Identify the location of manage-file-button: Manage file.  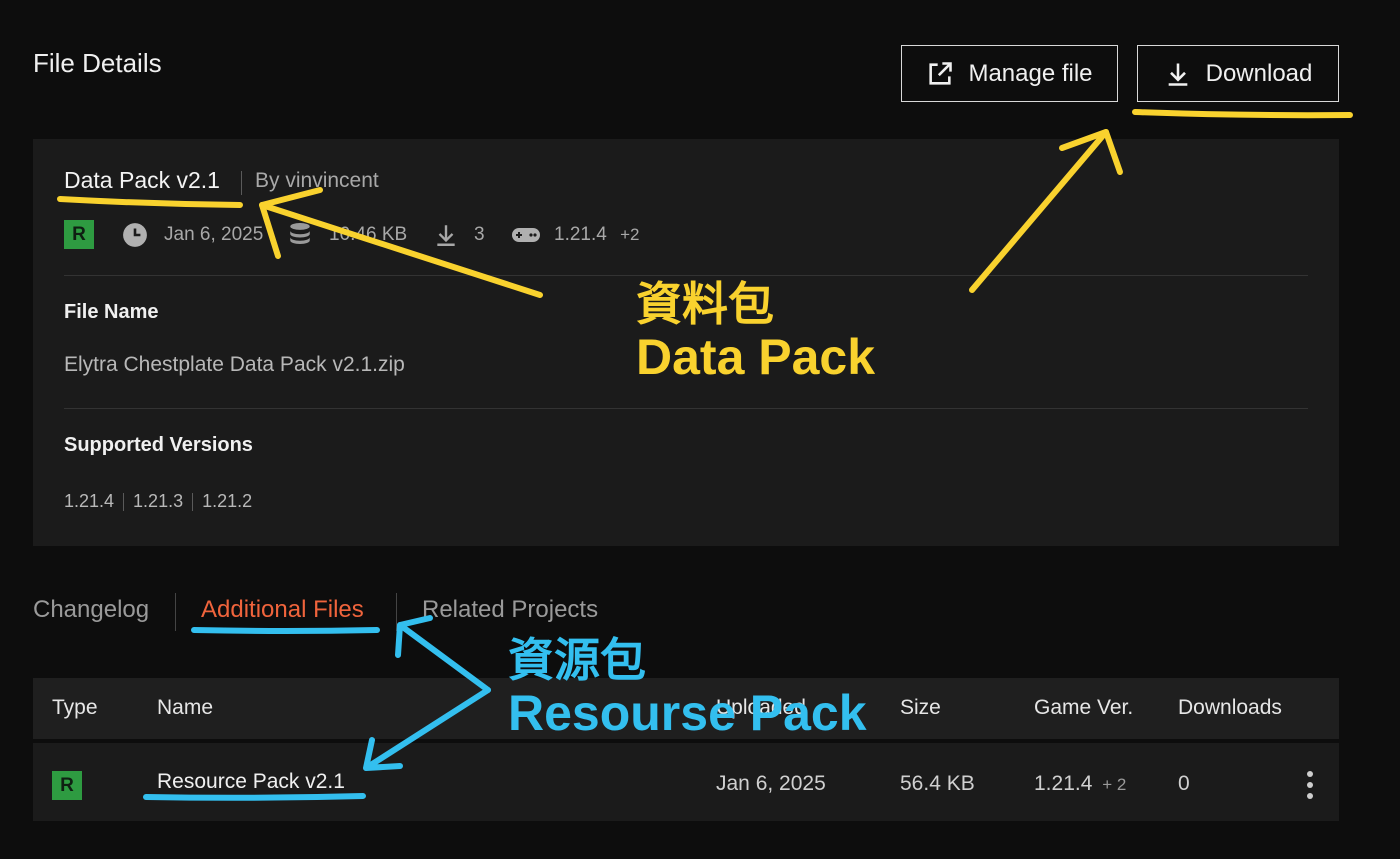
(1009, 73).